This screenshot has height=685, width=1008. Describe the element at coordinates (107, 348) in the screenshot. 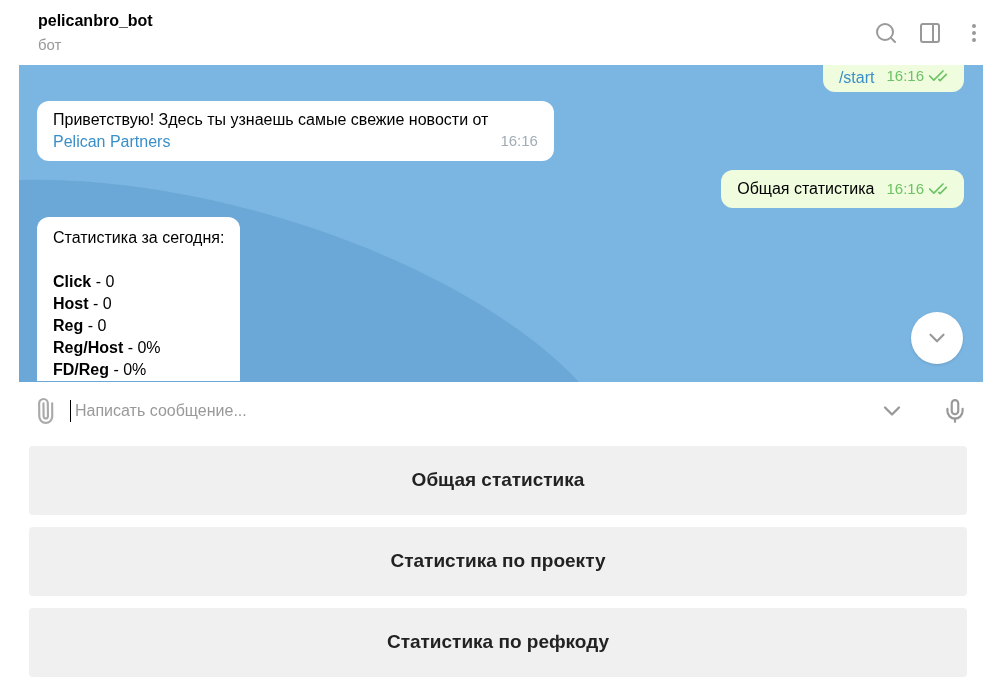

I see `stats-line: Reg/Host - 0%` at that location.